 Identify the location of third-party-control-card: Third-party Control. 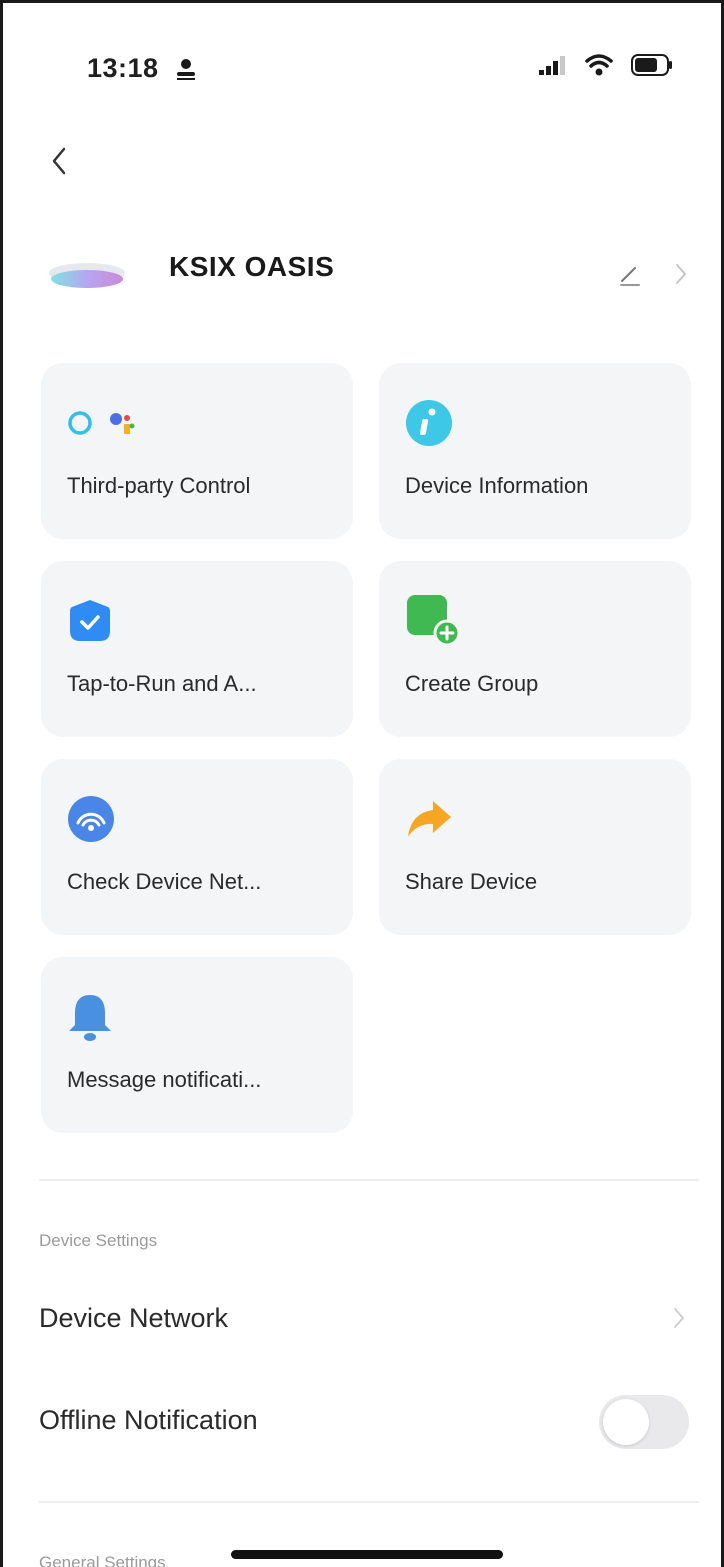
(197, 451).